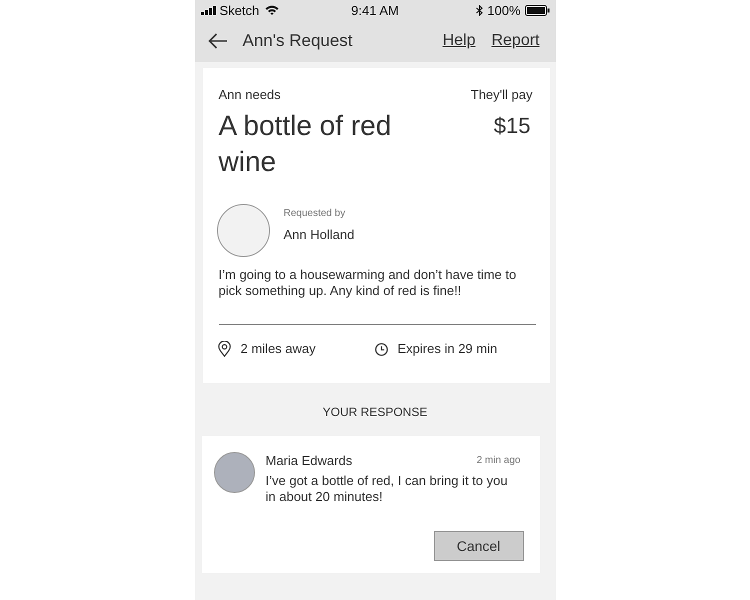  Describe the element at coordinates (218, 41) in the screenshot. I see `back-arrow-icon` at that location.